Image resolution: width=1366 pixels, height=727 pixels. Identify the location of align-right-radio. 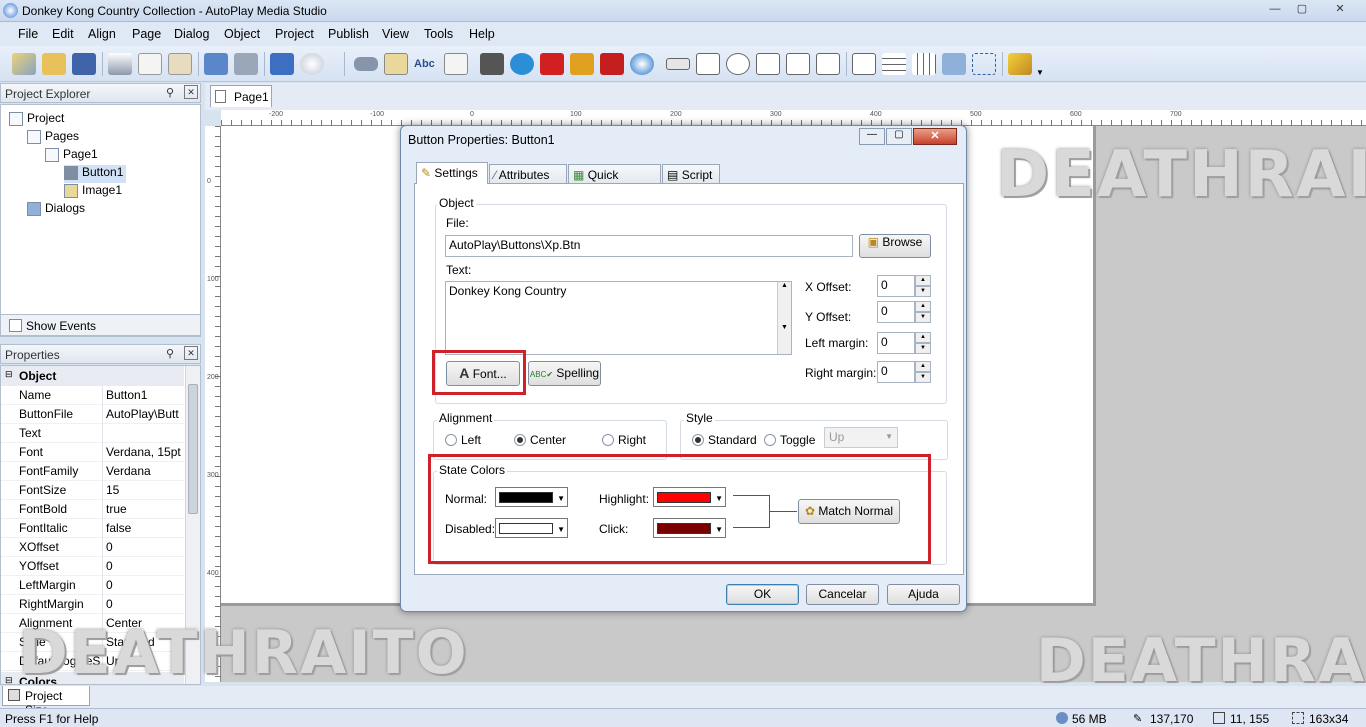
(608, 440).